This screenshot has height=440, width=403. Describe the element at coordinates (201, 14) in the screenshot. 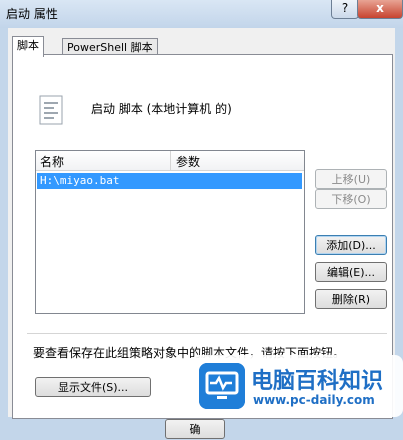

I see `title-bar: 启动 属性 ? x` at that location.